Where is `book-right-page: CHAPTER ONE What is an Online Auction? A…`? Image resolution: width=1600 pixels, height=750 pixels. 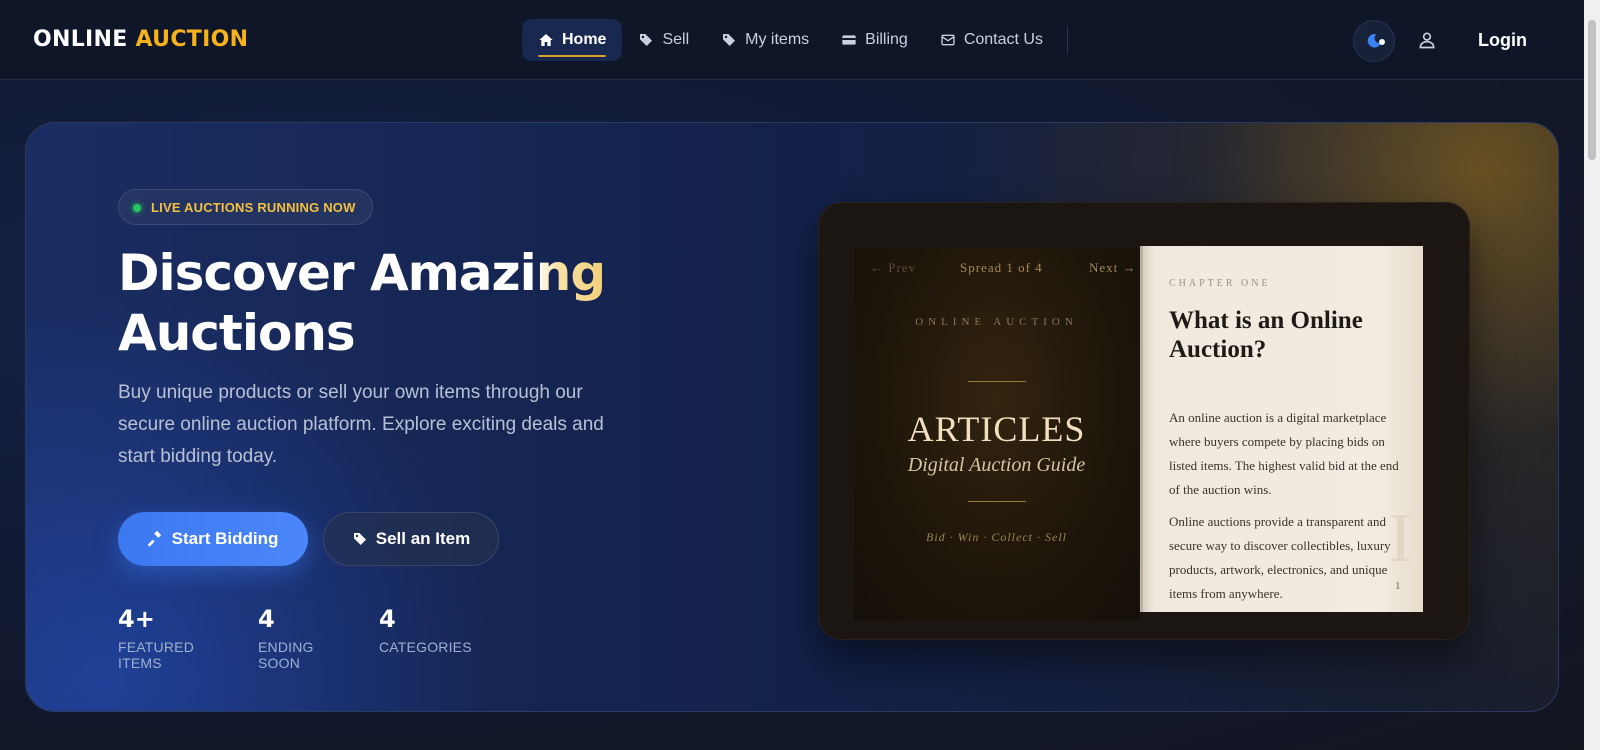
book-right-page: CHAPTER ONE What is an Online Auction? A… is located at coordinates (1281, 429).